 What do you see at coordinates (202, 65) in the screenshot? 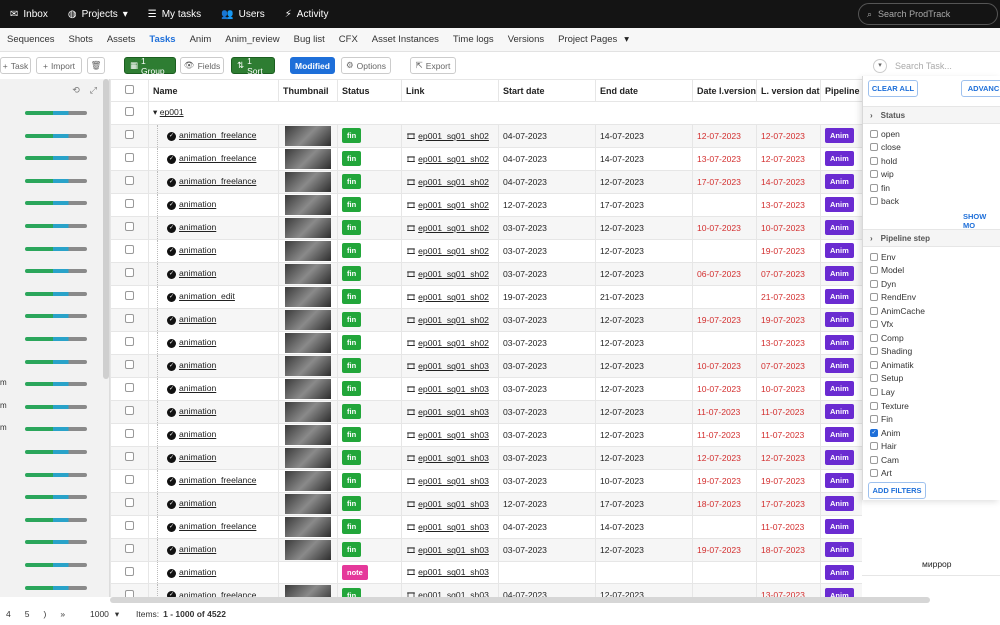
I see `fields-button: 👁 Fields` at bounding box center [202, 65].